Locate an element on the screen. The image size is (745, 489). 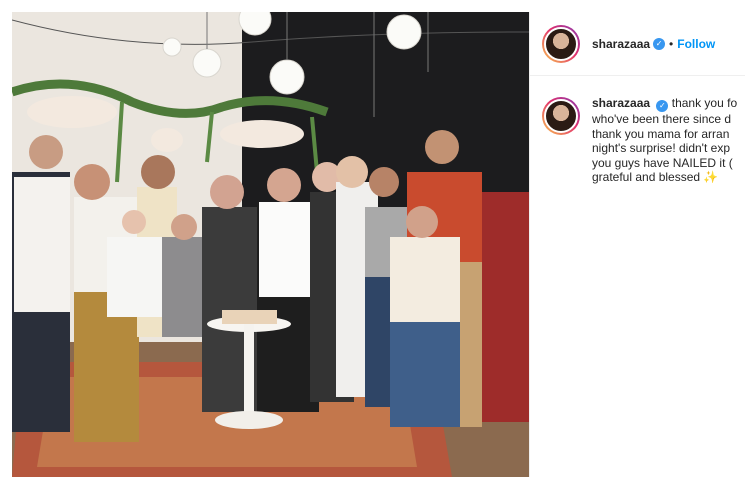
post-header: sharazaaa ✓ • Follow is located at coordinates (637, 44).